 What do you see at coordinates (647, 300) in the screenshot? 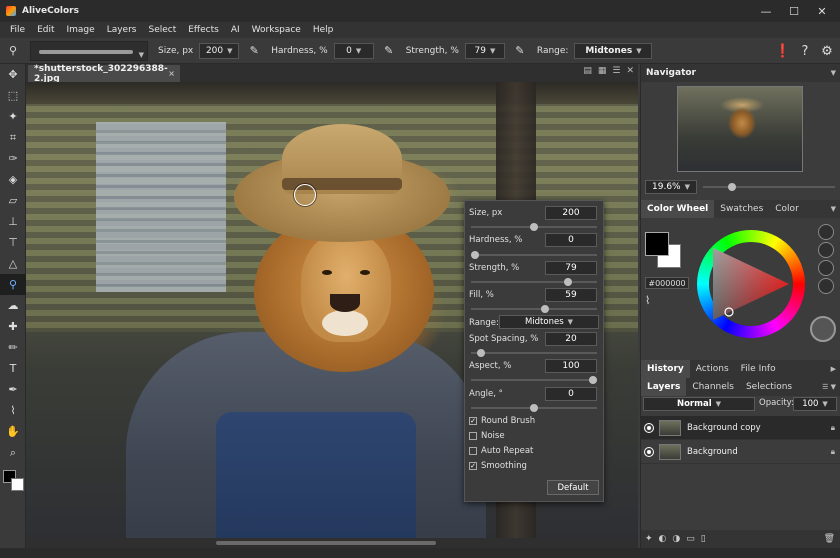
I see `eyedropper-icon: ⌇` at bounding box center [647, 300].